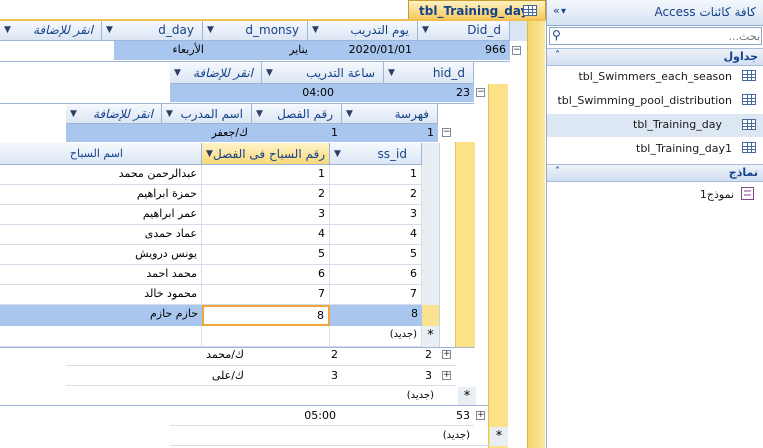 Image resolution: width=763 pixels, height=448 pixels. I want to click on training-hour-cell: 04:00, so click(318, 93).